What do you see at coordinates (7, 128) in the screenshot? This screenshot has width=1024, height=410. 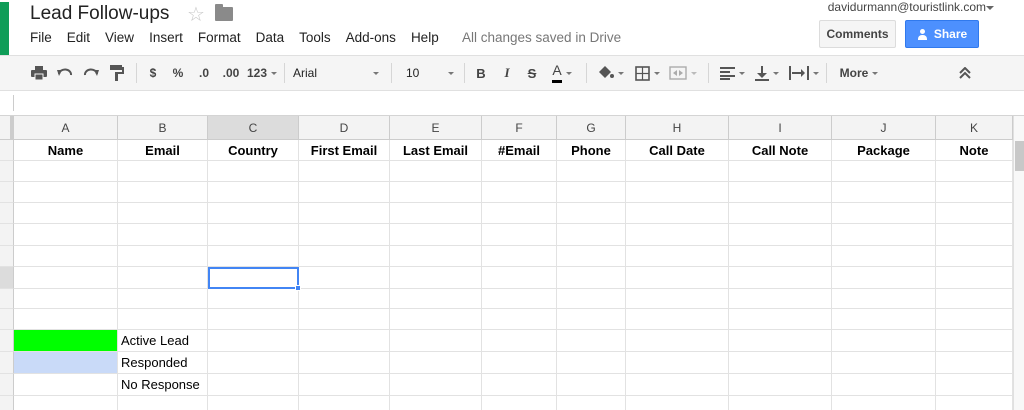 I see `select-all-corner` at bounding box center [7, 128].